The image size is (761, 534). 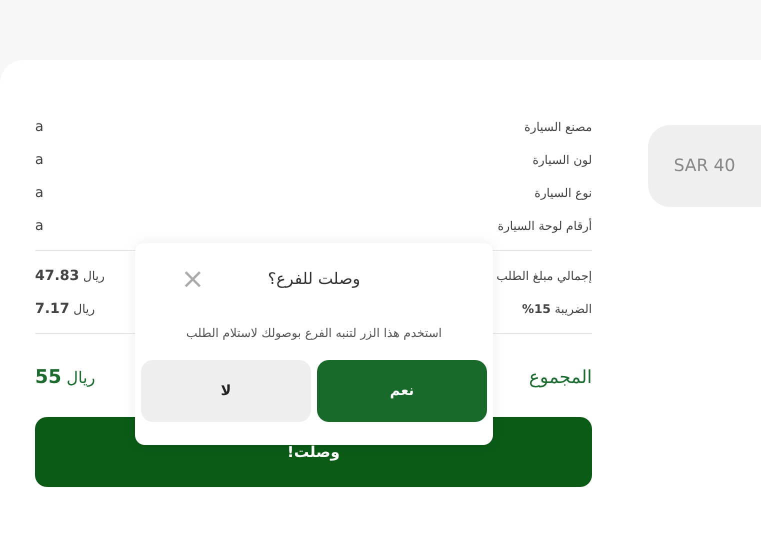 What do you see at coordinates (558, 127) in the screenshot?
I see `detail-label: مصنع السيارة` at bounding box center [558, 127].